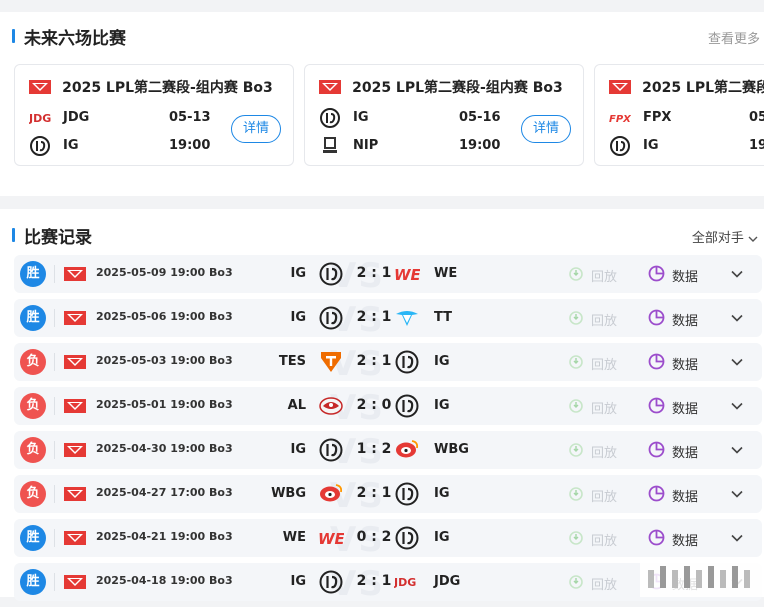 The image size is (764, 607). What do you see at coordinates (164, 316) in the screenshot?
I see `match-datetime: 2025-05-06 19:00 Bo3` at bounding box center [164, 316].